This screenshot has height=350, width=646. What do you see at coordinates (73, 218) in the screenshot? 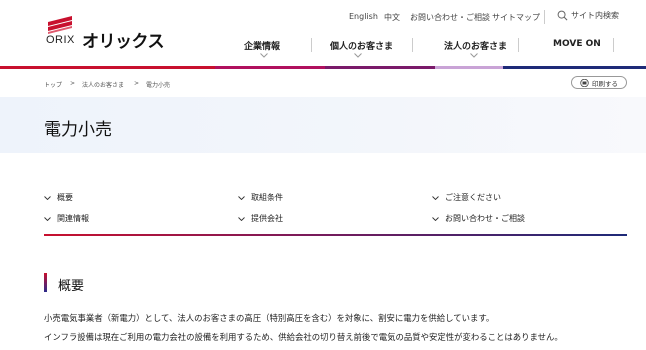
I see `anchor-label: 関連情報` at bounding box center [73, 218].